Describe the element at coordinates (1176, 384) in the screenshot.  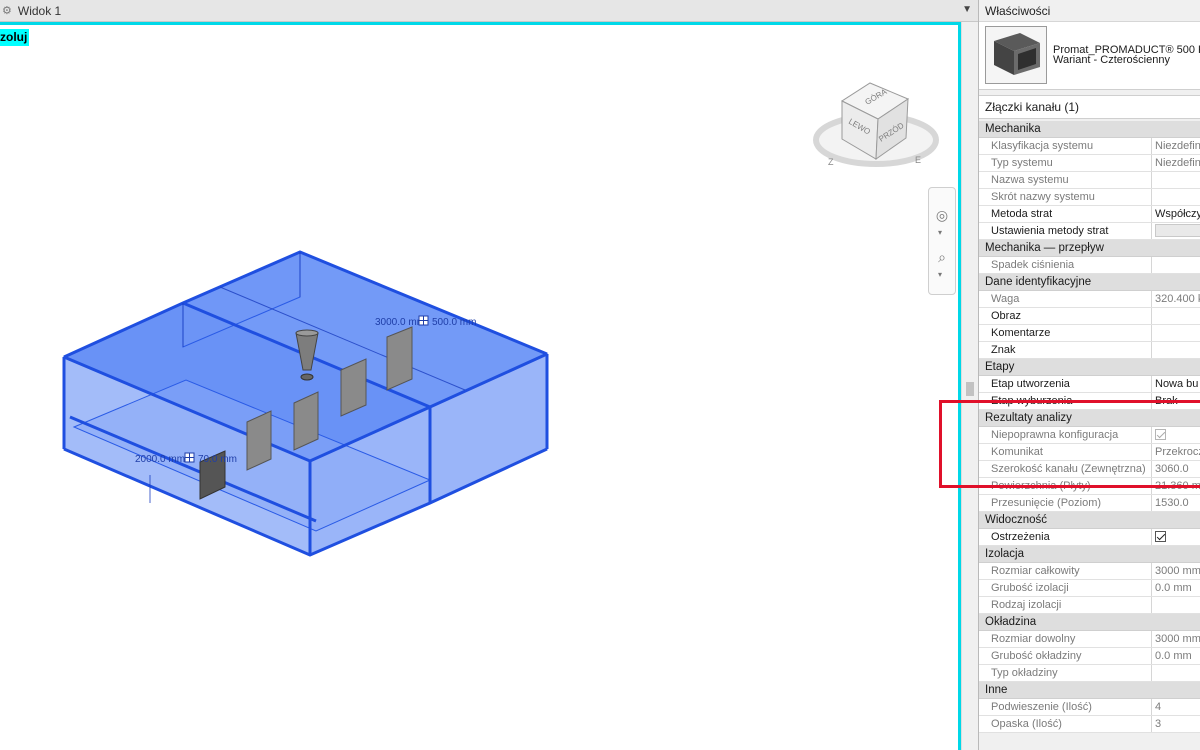
I see `property-value: Nowa bu` at that location.